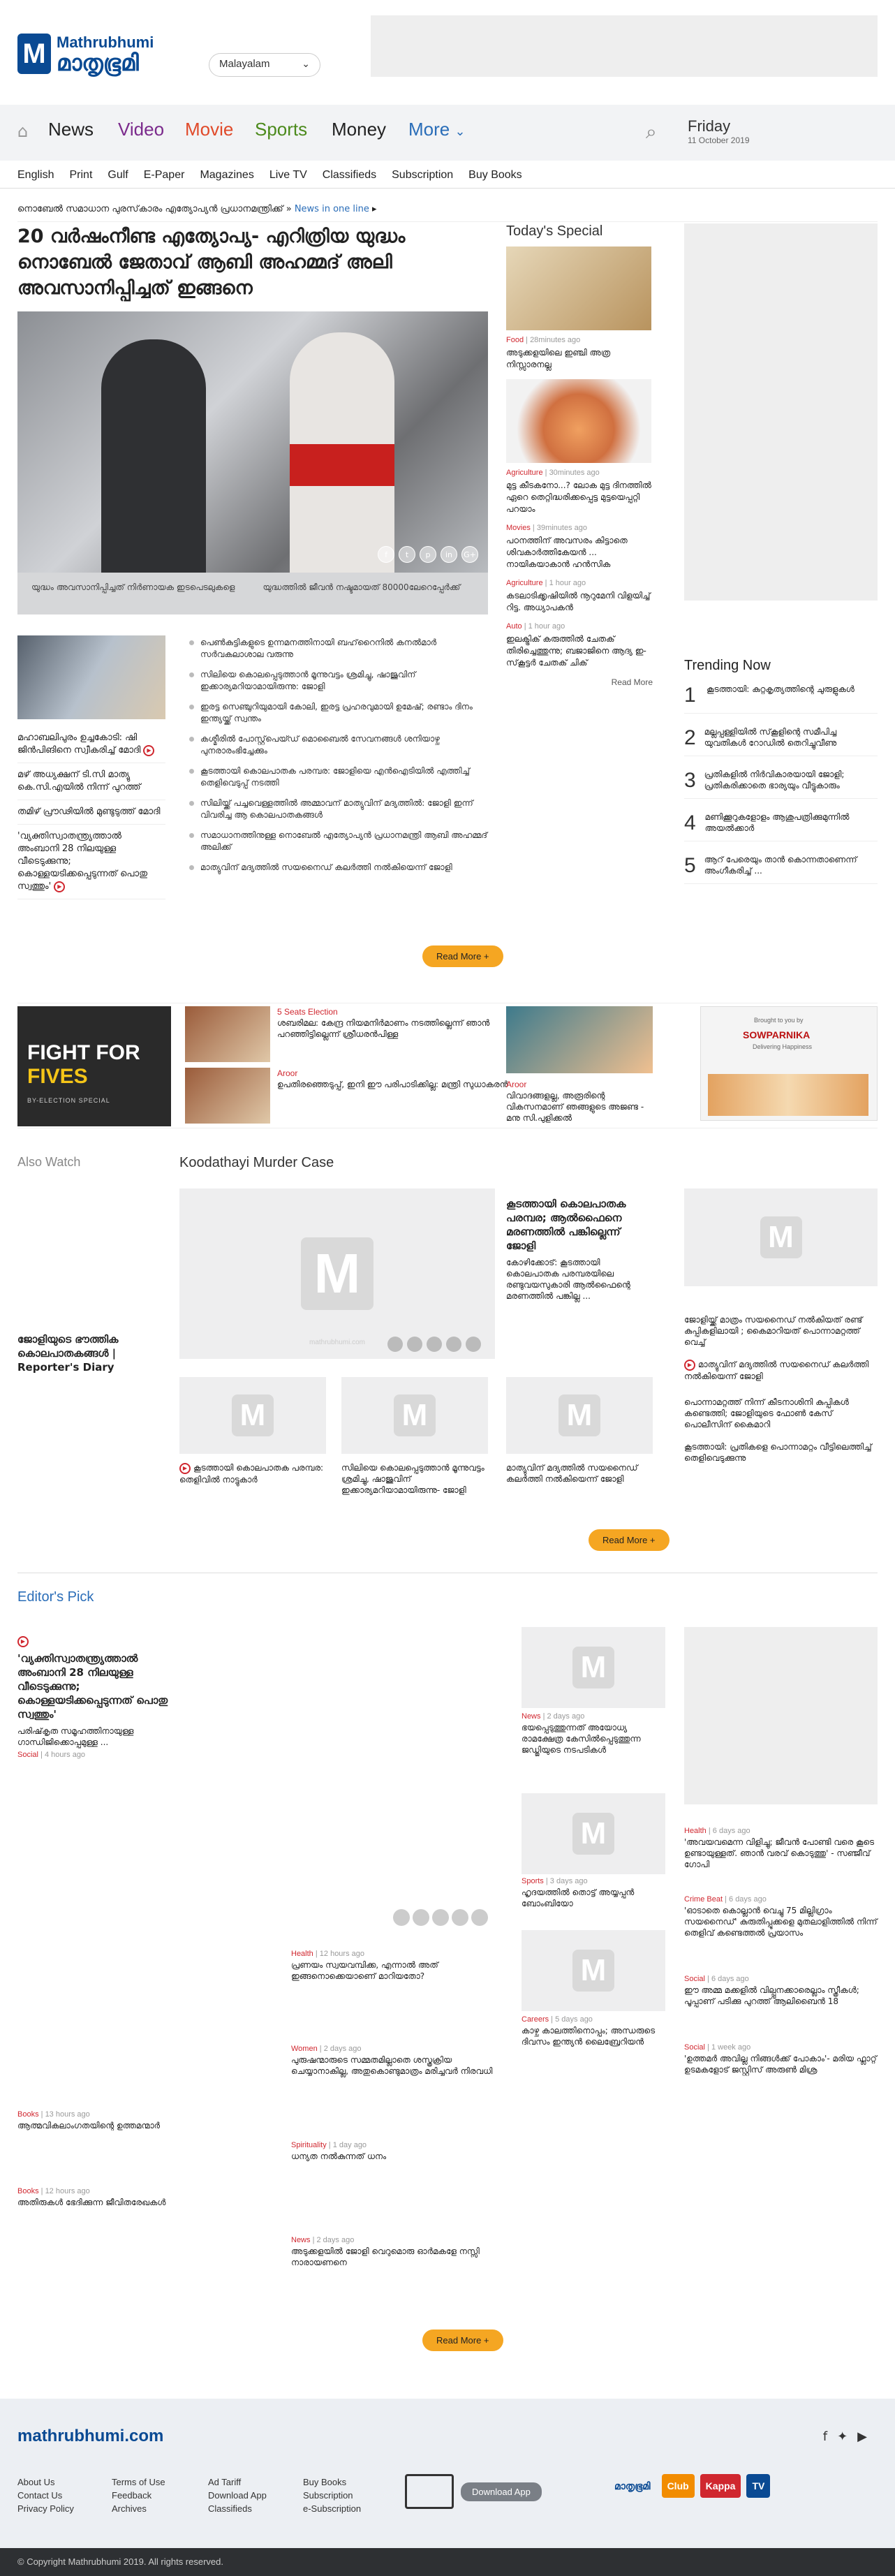 The image size is (895, 2576). I want to click on brand-logo: മാതൃഭൂമി, so click(632, 2486).